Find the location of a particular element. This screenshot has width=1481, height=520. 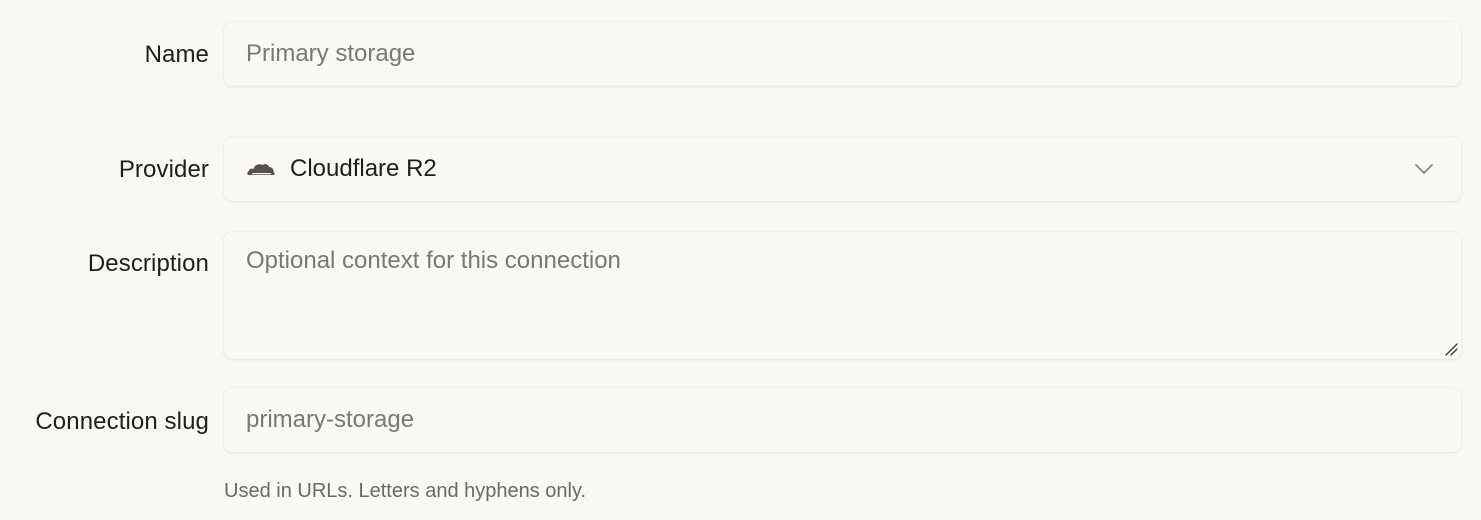

name-input is located at coordinates (842, 54).